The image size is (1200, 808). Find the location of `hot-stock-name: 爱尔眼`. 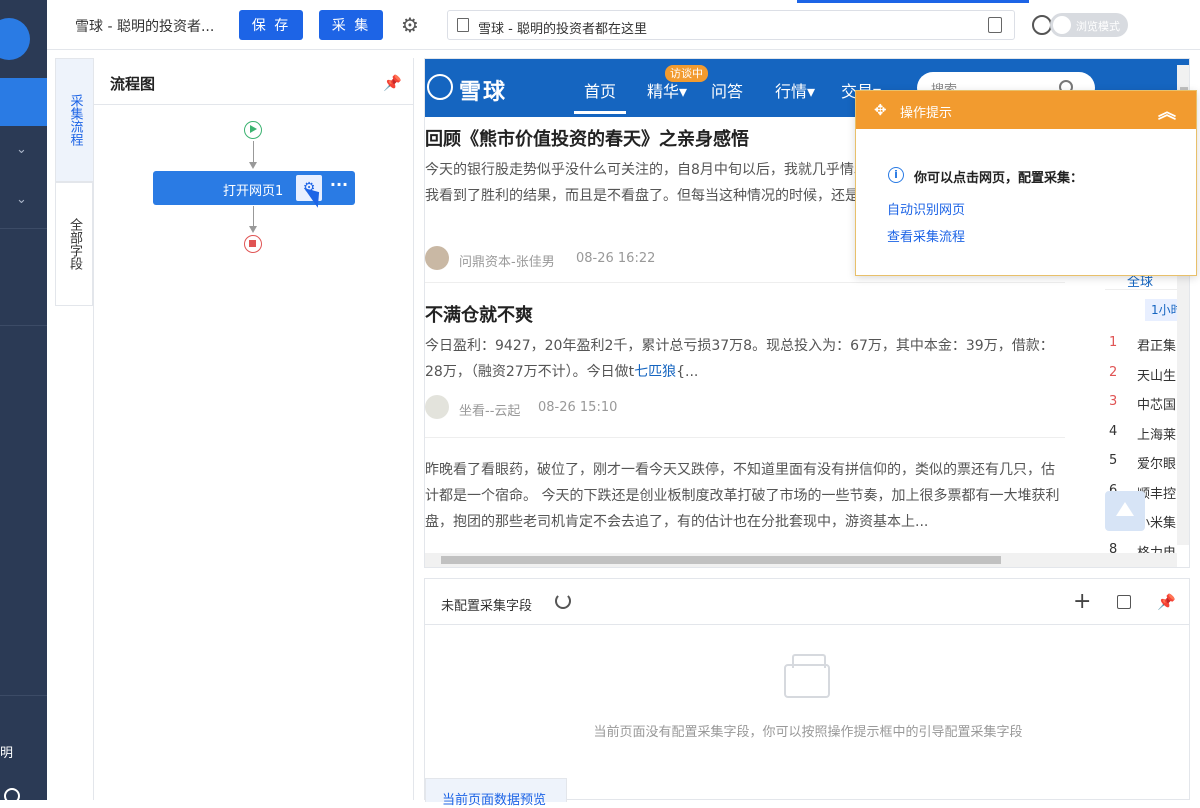

hot-stock-name: 爱尔眼 is located at coordinates (1156, 462).